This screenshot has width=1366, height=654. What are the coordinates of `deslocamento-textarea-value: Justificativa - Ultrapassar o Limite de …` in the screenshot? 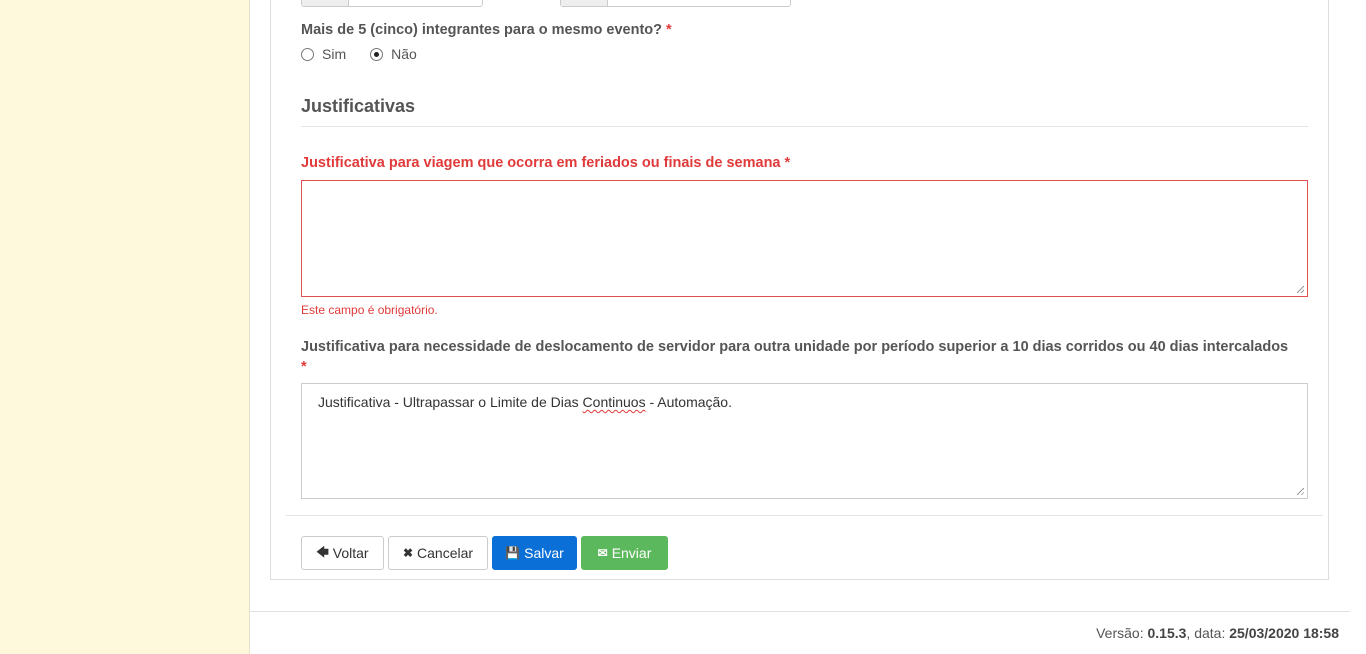 It's located at (804, 402).